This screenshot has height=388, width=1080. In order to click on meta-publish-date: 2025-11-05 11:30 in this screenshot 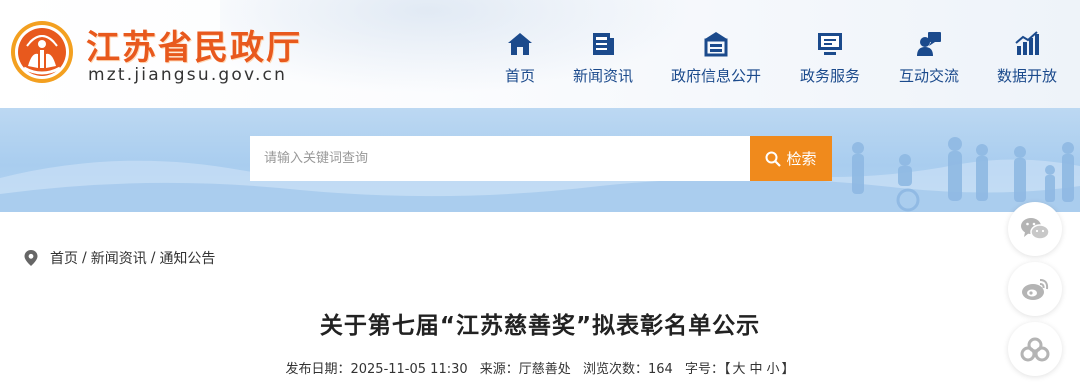, I will do `click(409, 369)`.